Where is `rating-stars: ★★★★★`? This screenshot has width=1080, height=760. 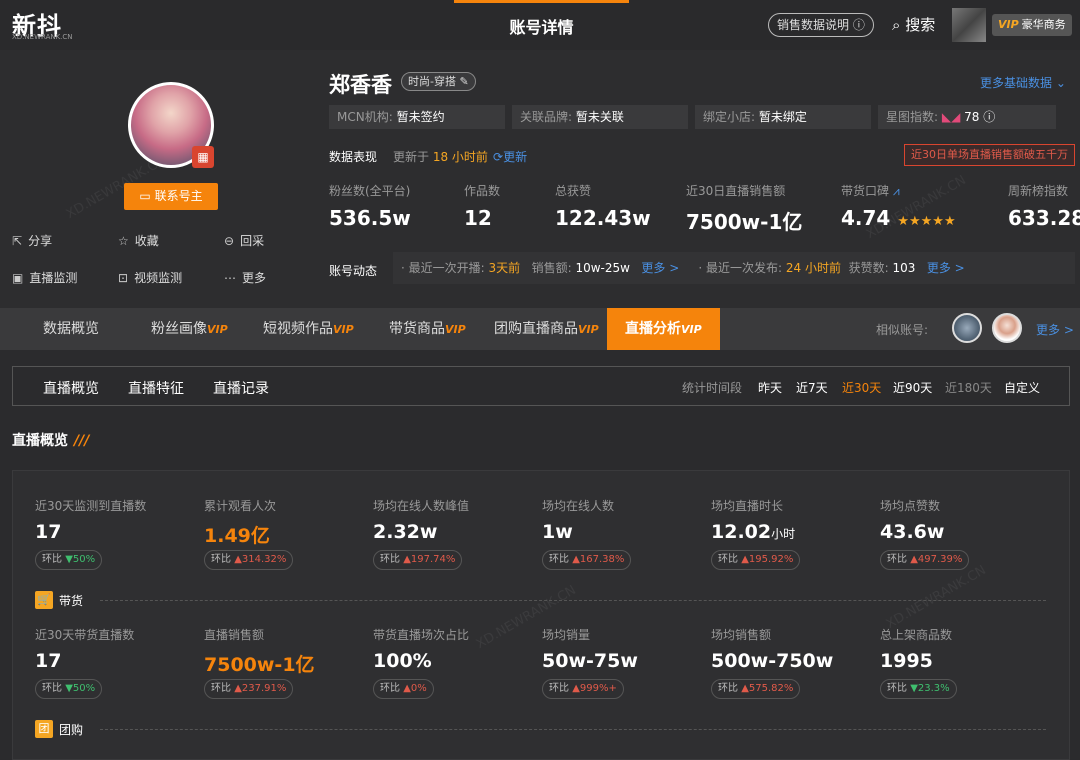 rating-stars: ★★★★★ is located at coordinates (926, 221).